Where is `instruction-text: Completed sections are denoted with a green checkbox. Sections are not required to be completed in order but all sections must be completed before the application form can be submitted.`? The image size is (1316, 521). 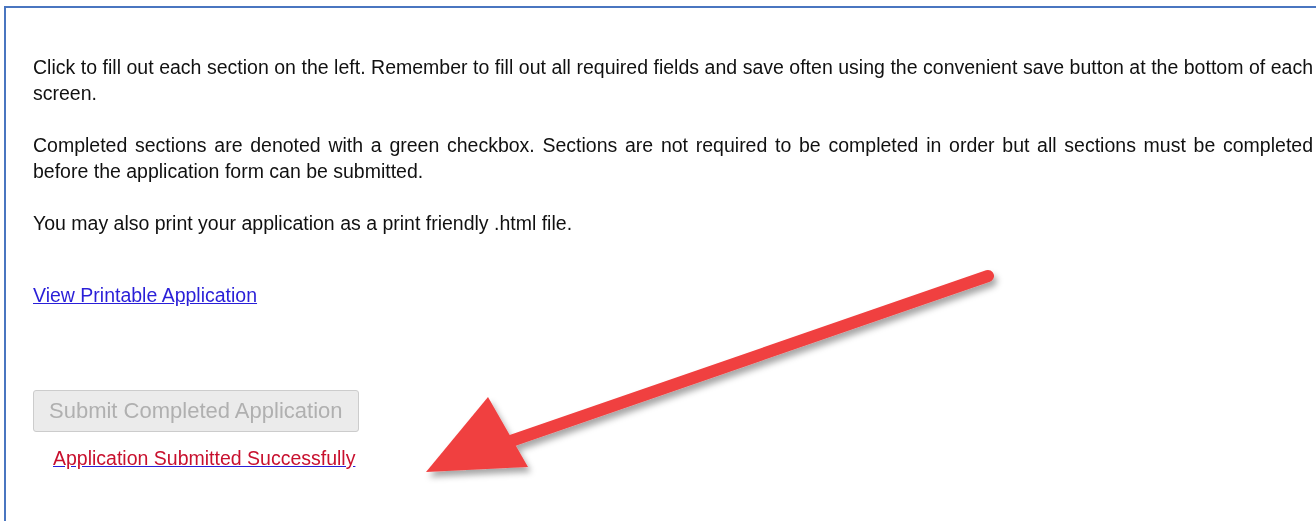
instruction-text: Completed sections are denoted with a green checkbox. Sections are not required to be completed in order but all sections must be completed before the application form can be submitted. is located at coordinates (673, 158).